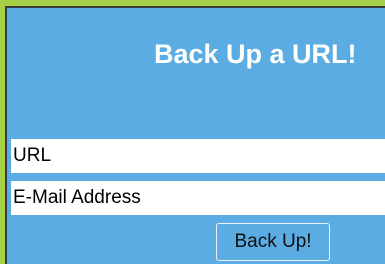 This screenshot has height=264, width=385. Describe the element at coordinates (273, 242) in the screenshot. I see `back-up-button: Back Up!` at that location.